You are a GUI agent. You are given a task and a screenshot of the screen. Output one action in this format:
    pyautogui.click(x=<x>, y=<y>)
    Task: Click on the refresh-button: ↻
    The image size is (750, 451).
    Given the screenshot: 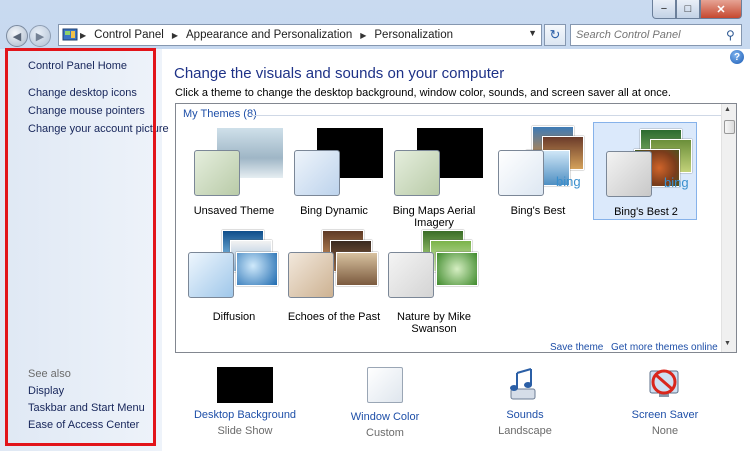 What is the action you would take?
    pyautogui.click(x=555, y=35)
    